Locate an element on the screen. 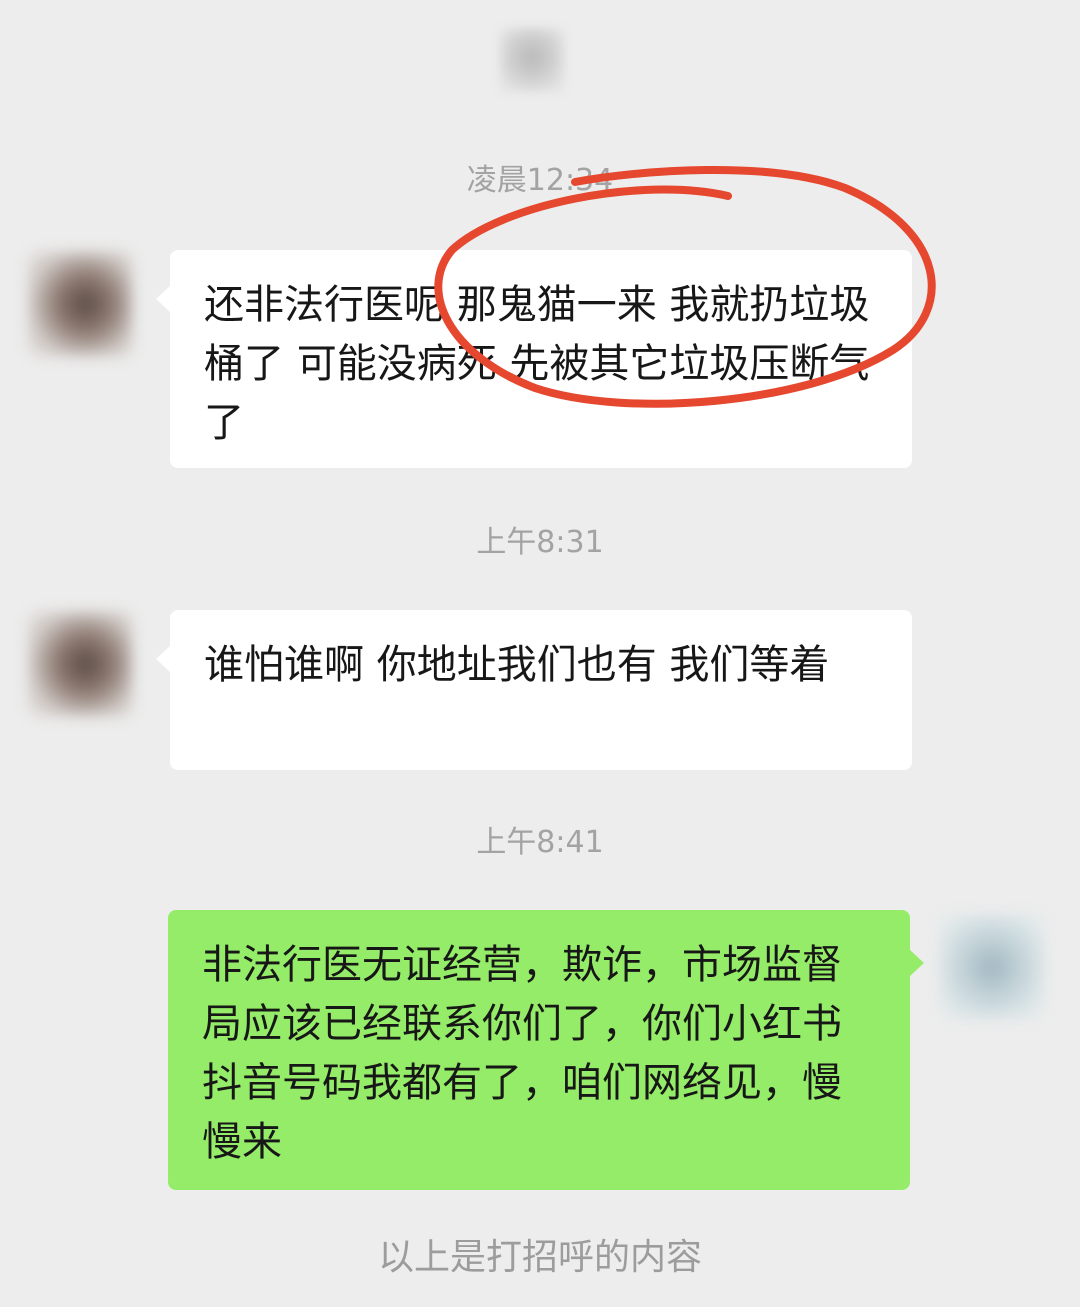 This screenshot has height=1307, width=1080. top-avatar is located at coordinates (532, 60).